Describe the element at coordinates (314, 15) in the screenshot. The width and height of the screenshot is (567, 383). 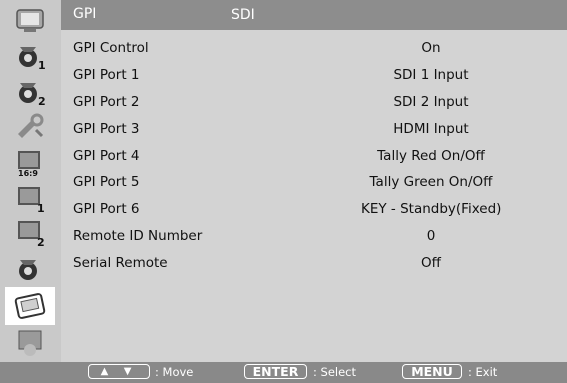
I see `menu-header: GPI SDI` at that location.